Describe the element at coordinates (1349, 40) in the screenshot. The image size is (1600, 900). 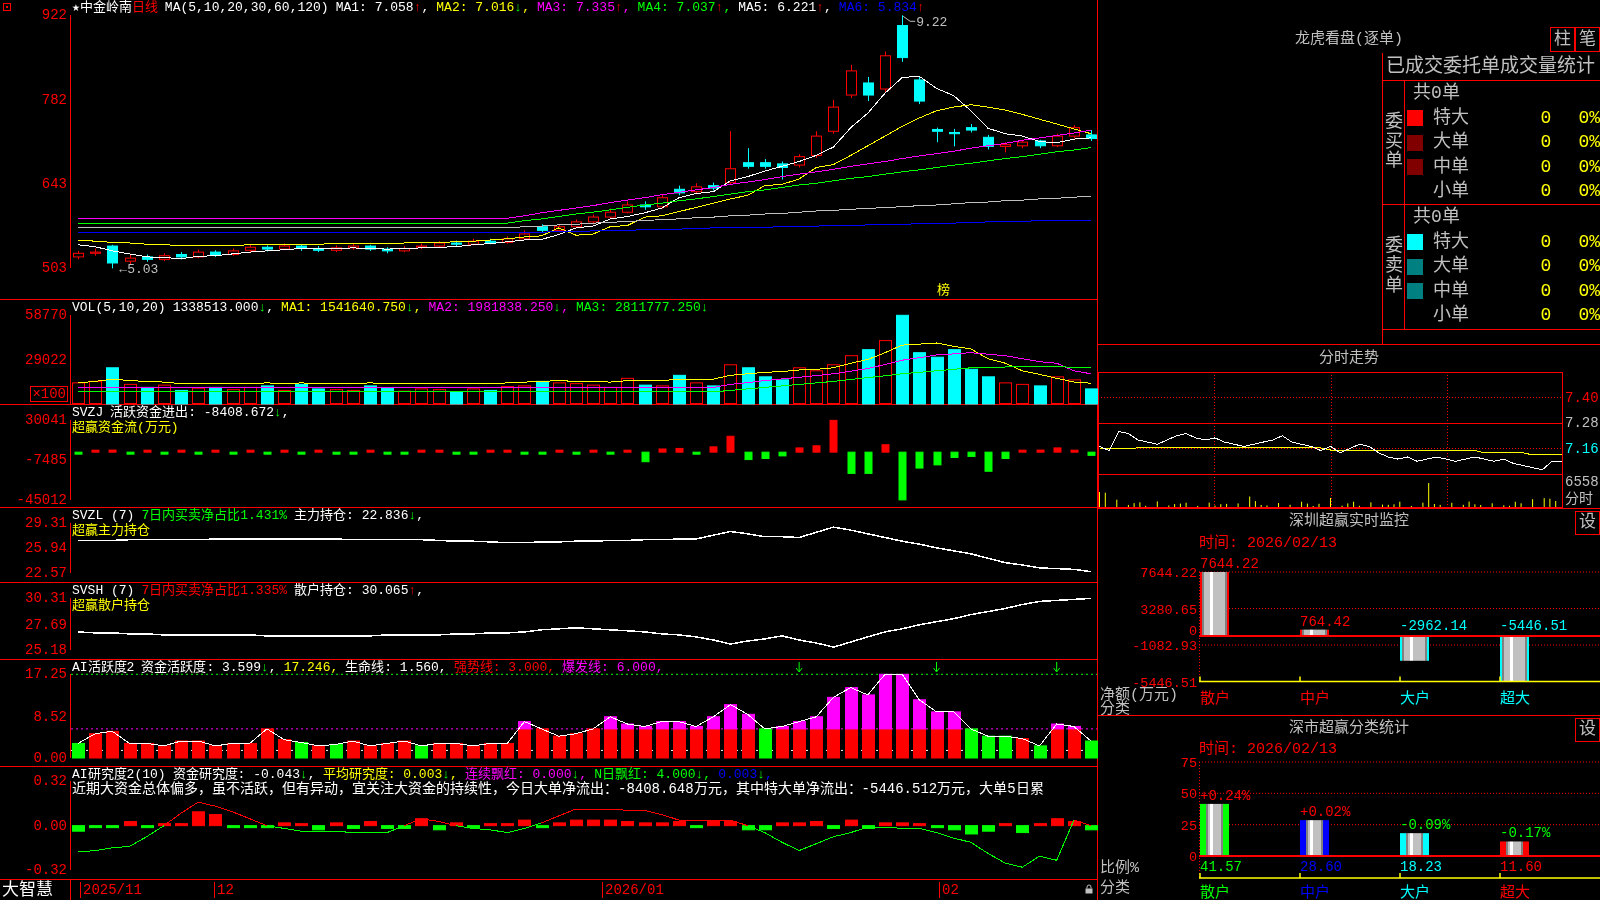
I see `panel-title: 龙虎看盘(逐单)` at that location.